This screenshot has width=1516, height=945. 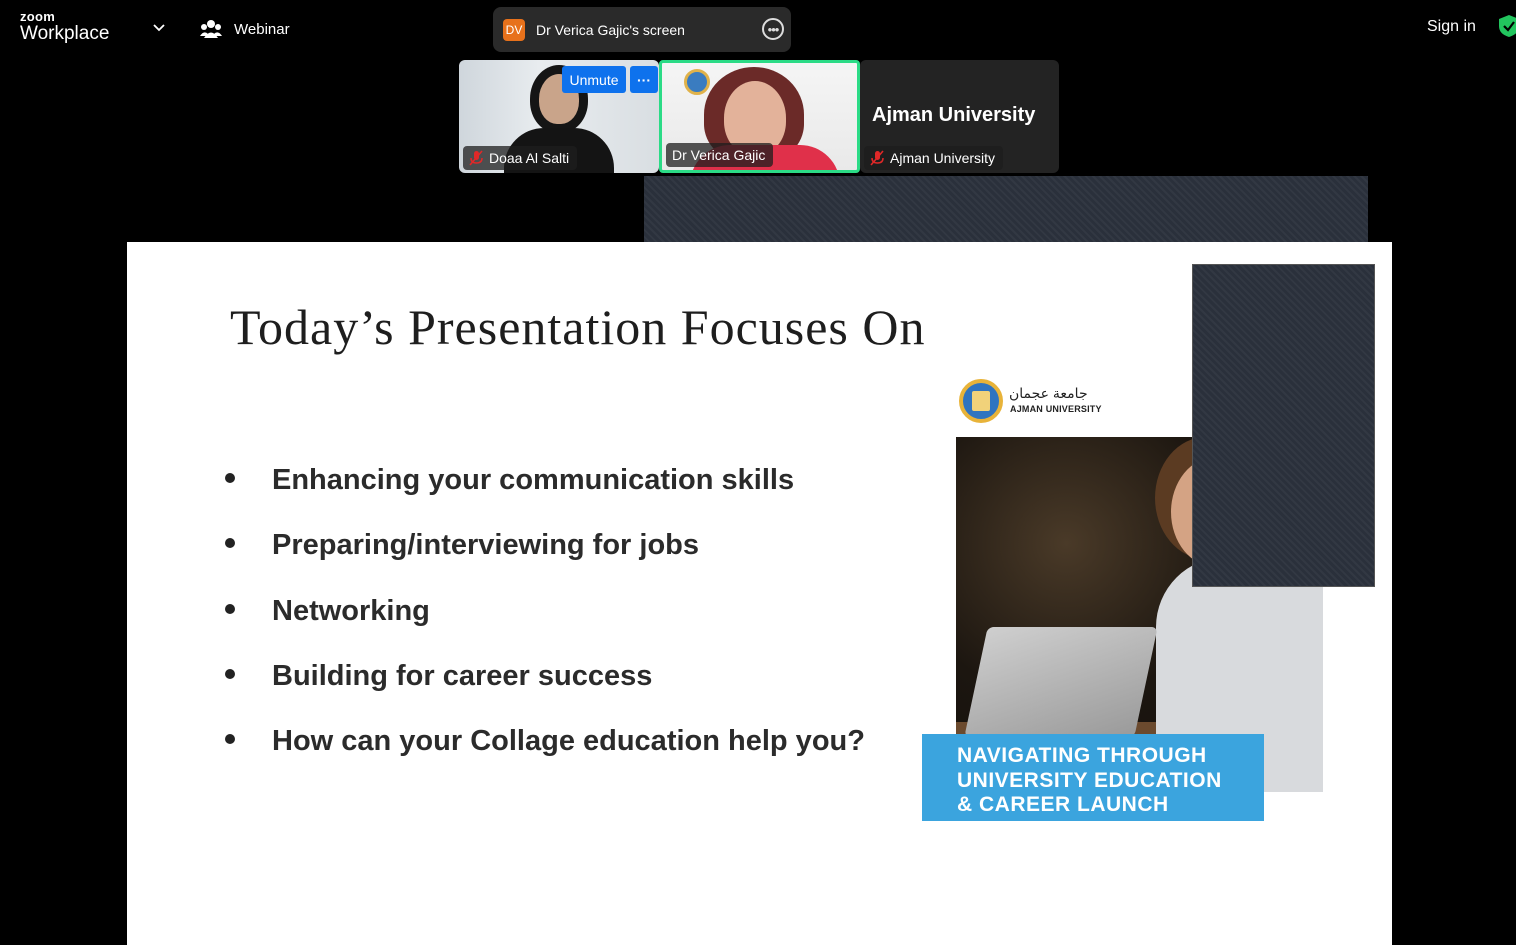 What do you see at coordinates (65, 33) in the screenshot?
I see `logo-workplace-text: Workplace` at bounding box center [65, 33].